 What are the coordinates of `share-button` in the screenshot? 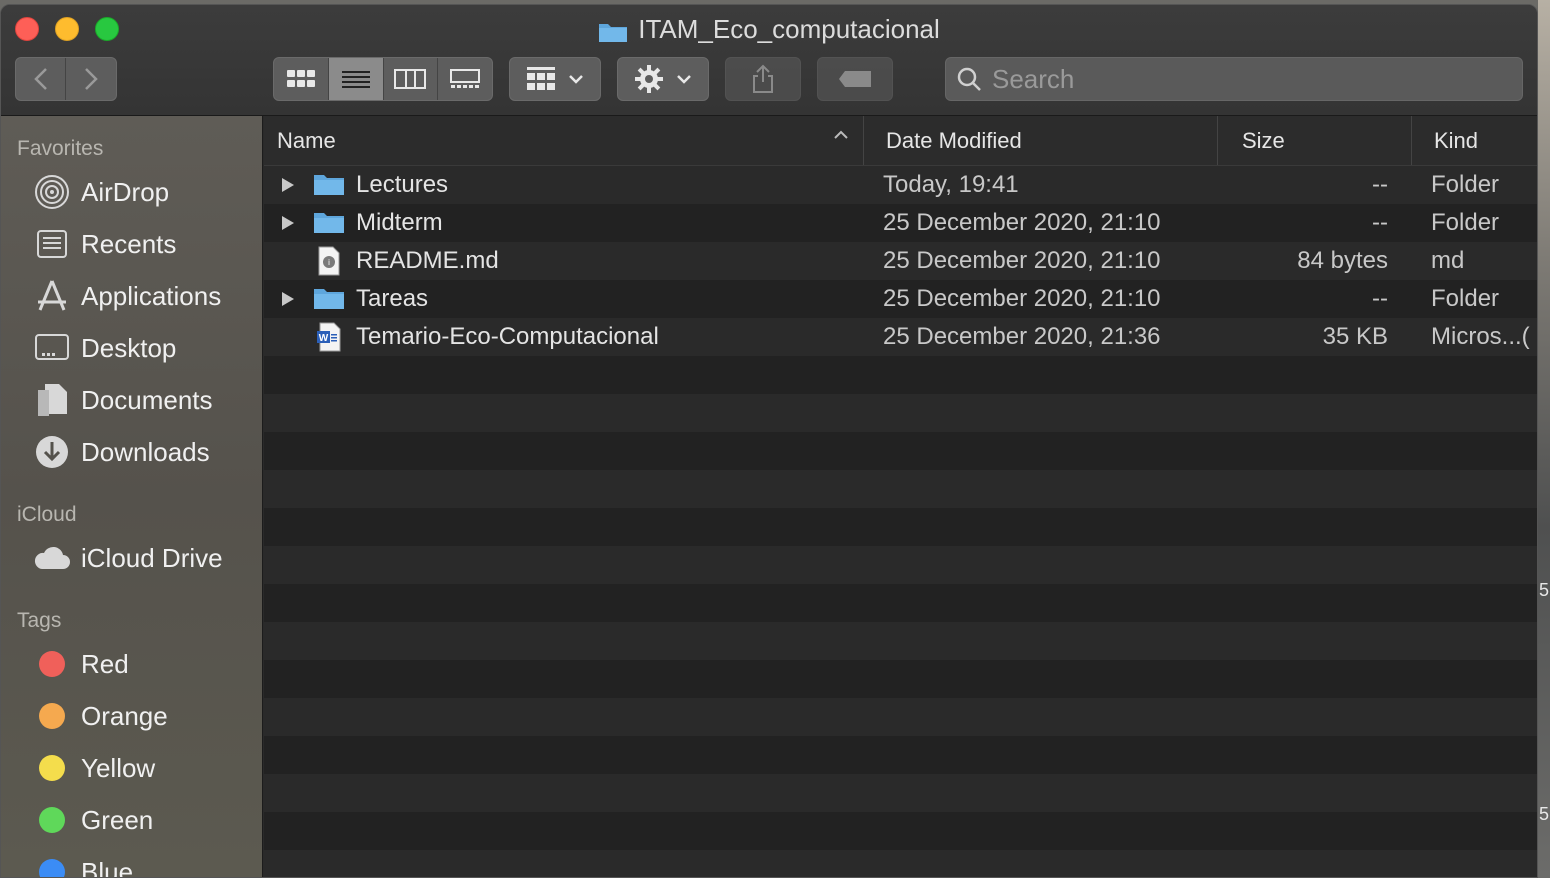 It's located at (763, 79).